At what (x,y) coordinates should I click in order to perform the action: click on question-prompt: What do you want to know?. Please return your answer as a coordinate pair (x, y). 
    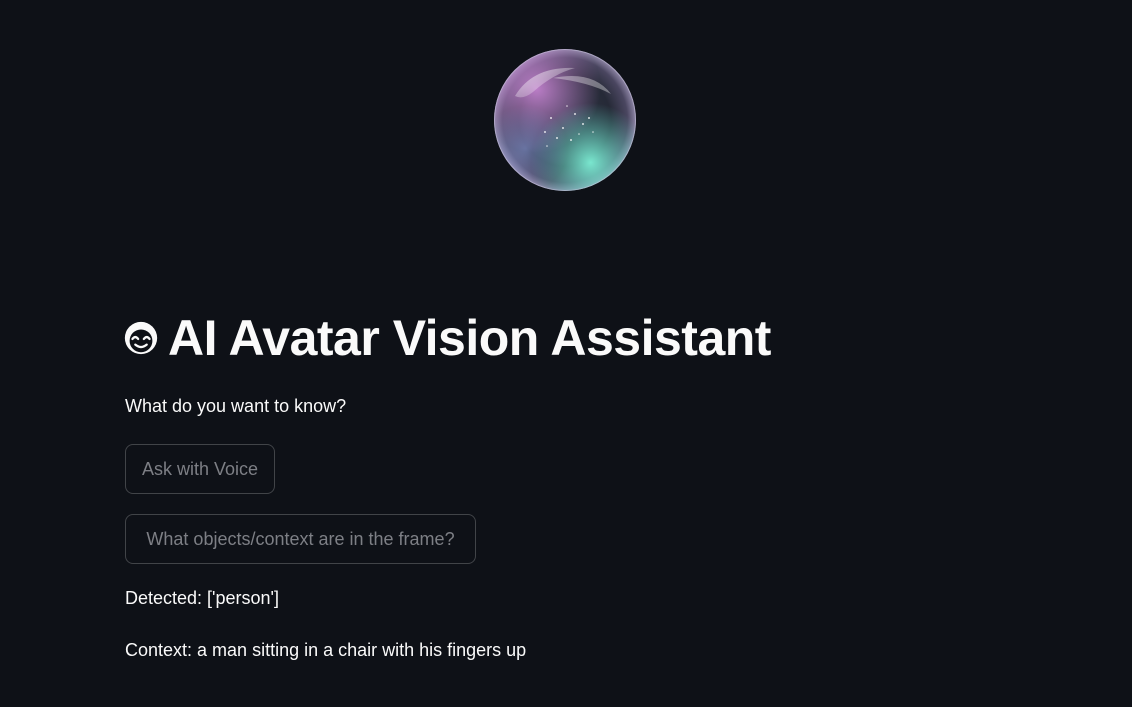
    Looking at the image, I should click on (236, 406).